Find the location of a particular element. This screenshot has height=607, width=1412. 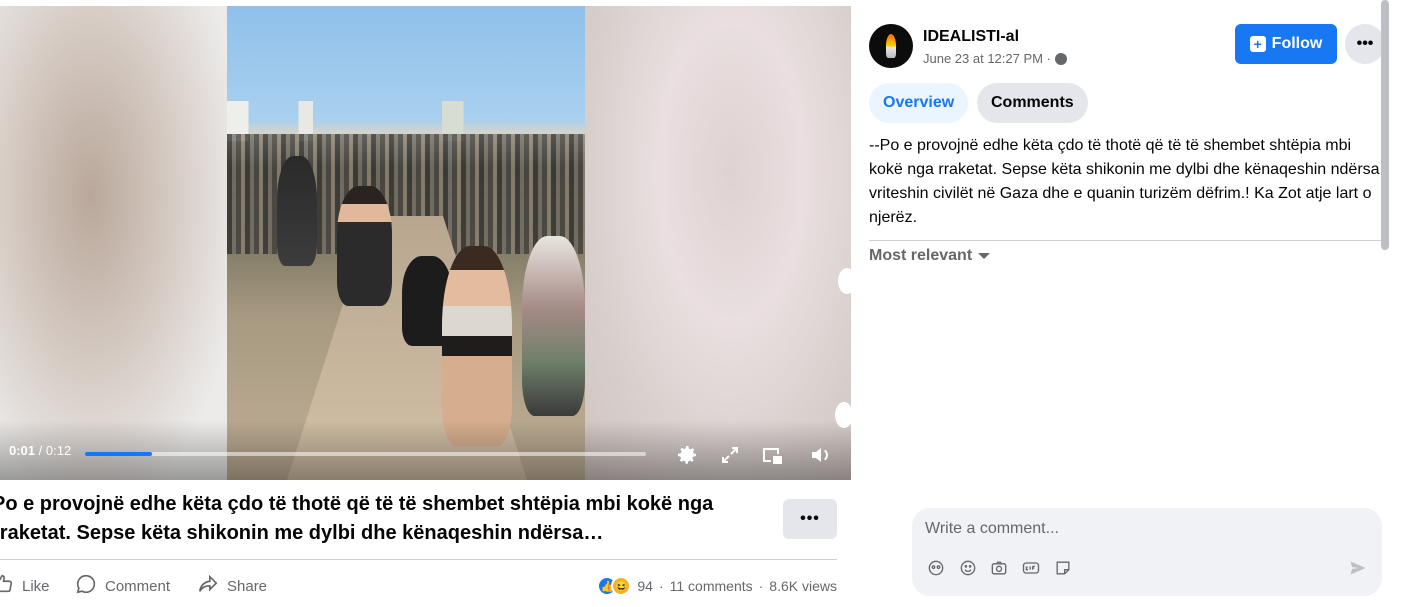

comment-button: Comment is located at coordinates (122, 586).